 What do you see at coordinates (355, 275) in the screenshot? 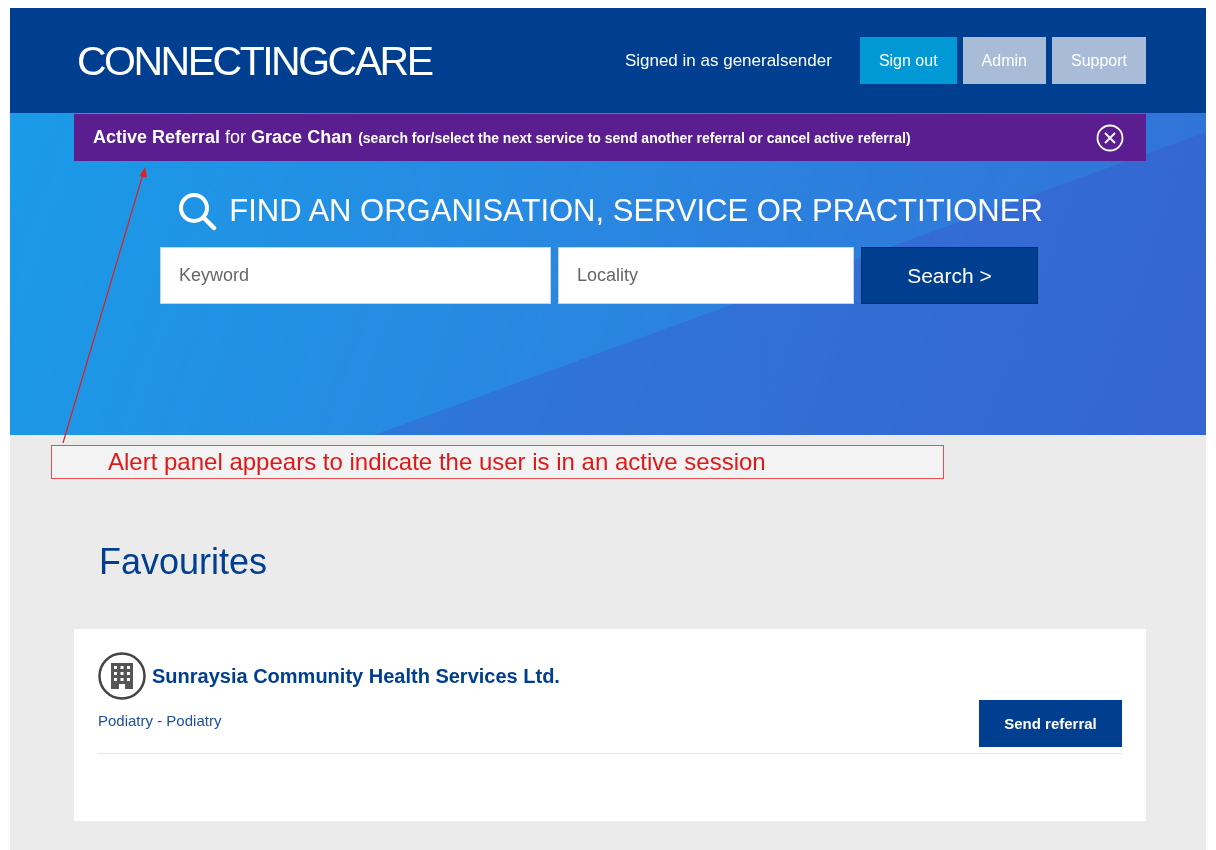
I see `keyword-field: Keyword` at bounding box center [355, 275].